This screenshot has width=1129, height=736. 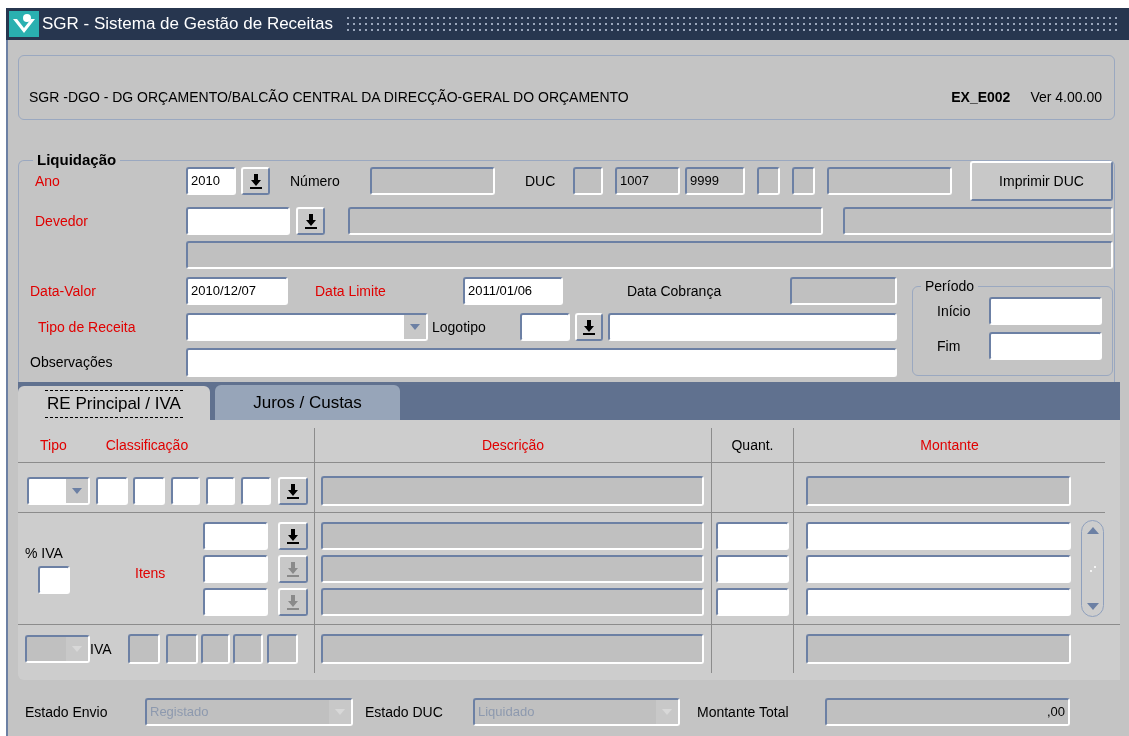 I want to click on field-label: % IVA, so click(x=44, y=553).